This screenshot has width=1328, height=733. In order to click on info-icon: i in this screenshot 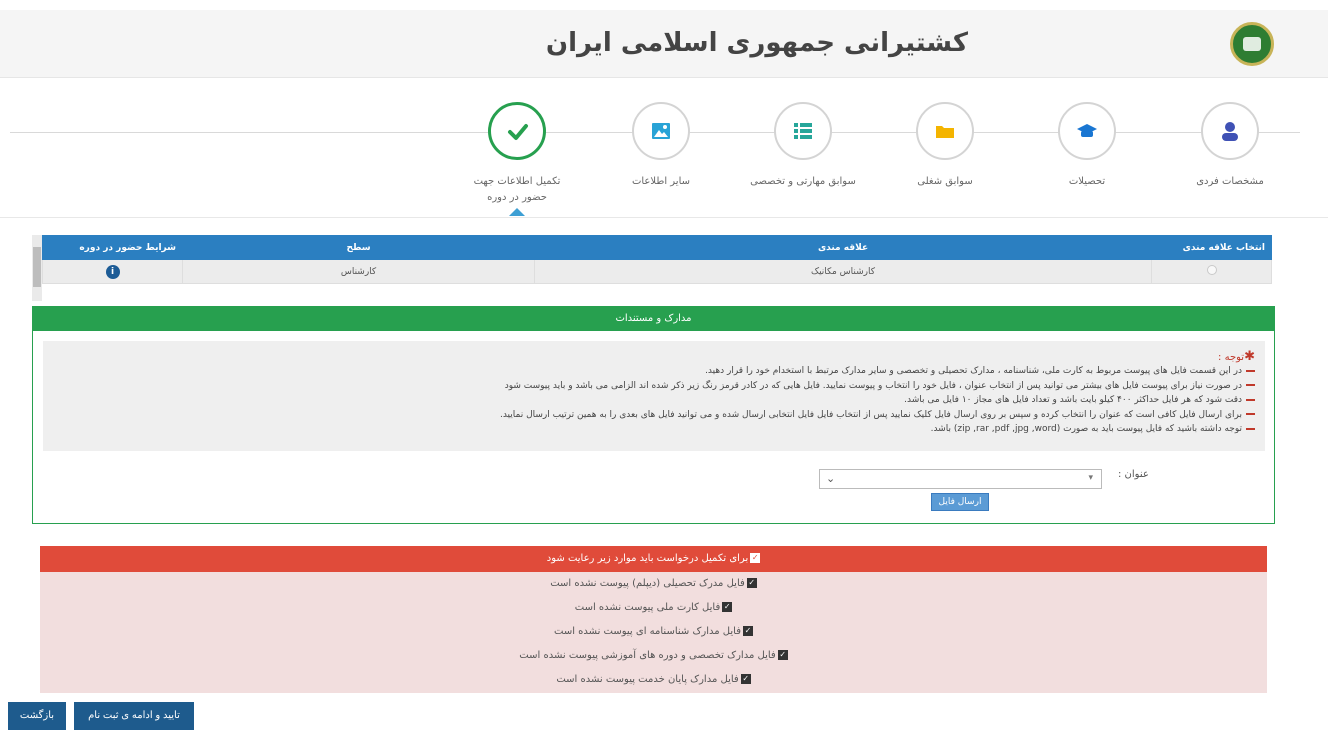, I will do `click(112, 271)`.